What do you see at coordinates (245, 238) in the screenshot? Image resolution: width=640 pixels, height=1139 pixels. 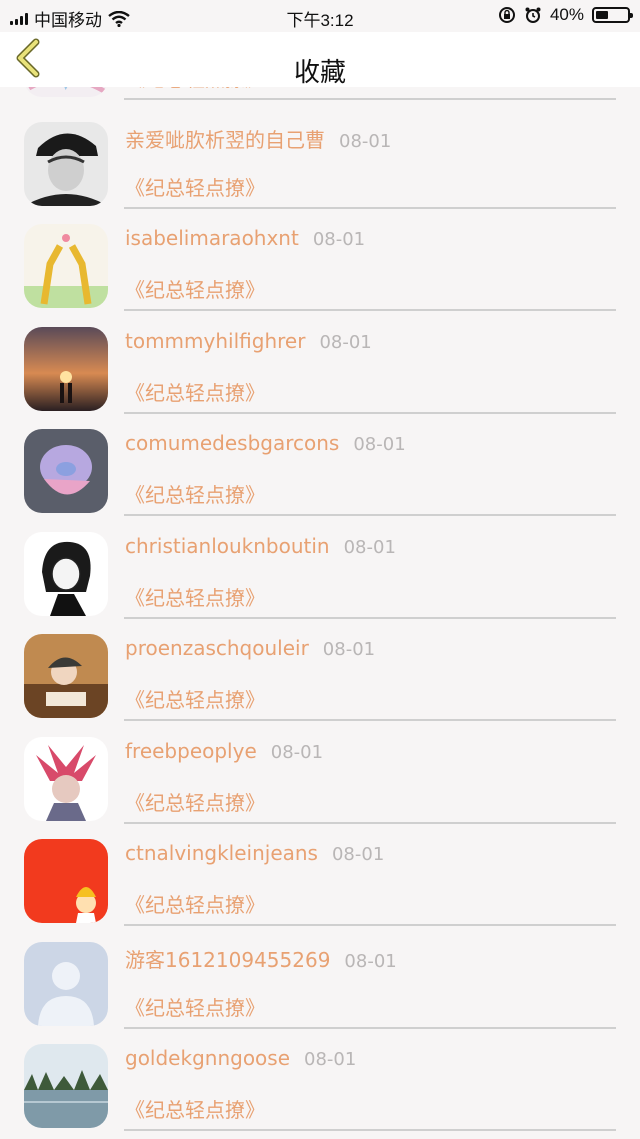 I see `user-name: isabelimaraohxnt 08-01` at bounding box center [245, 238].